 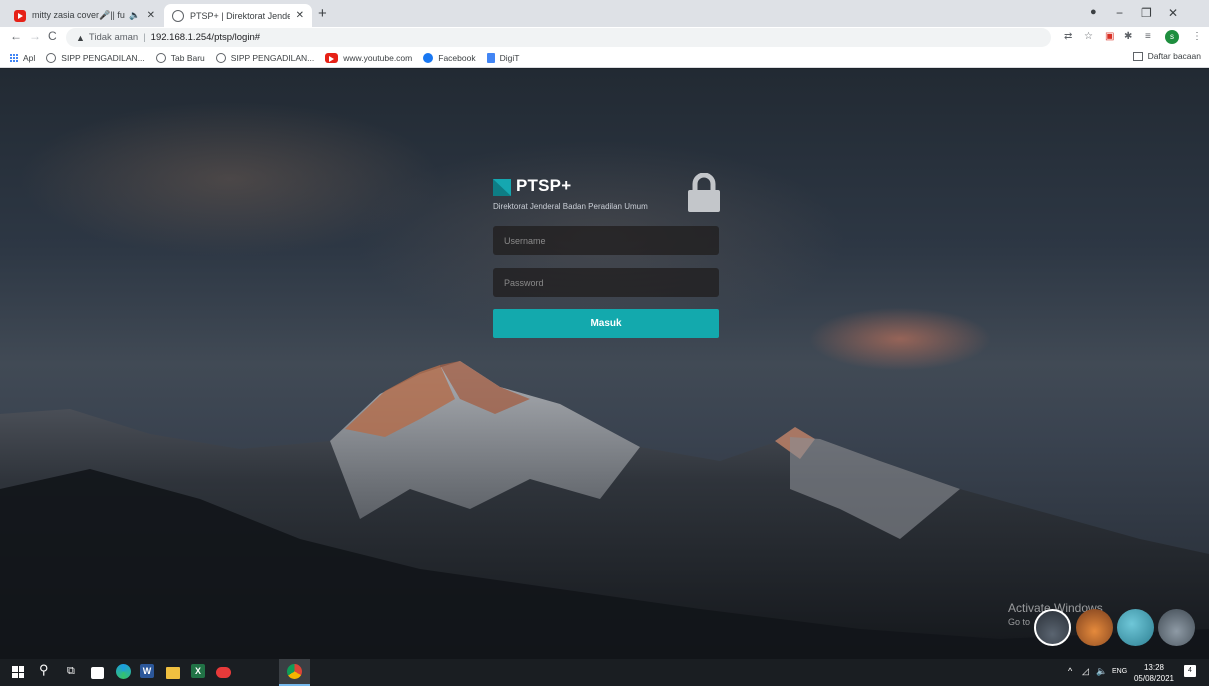 What do you see at coordinates (428, 57) in the screenshot?
I see `facebook-icon` at bounding box center [428, 57].